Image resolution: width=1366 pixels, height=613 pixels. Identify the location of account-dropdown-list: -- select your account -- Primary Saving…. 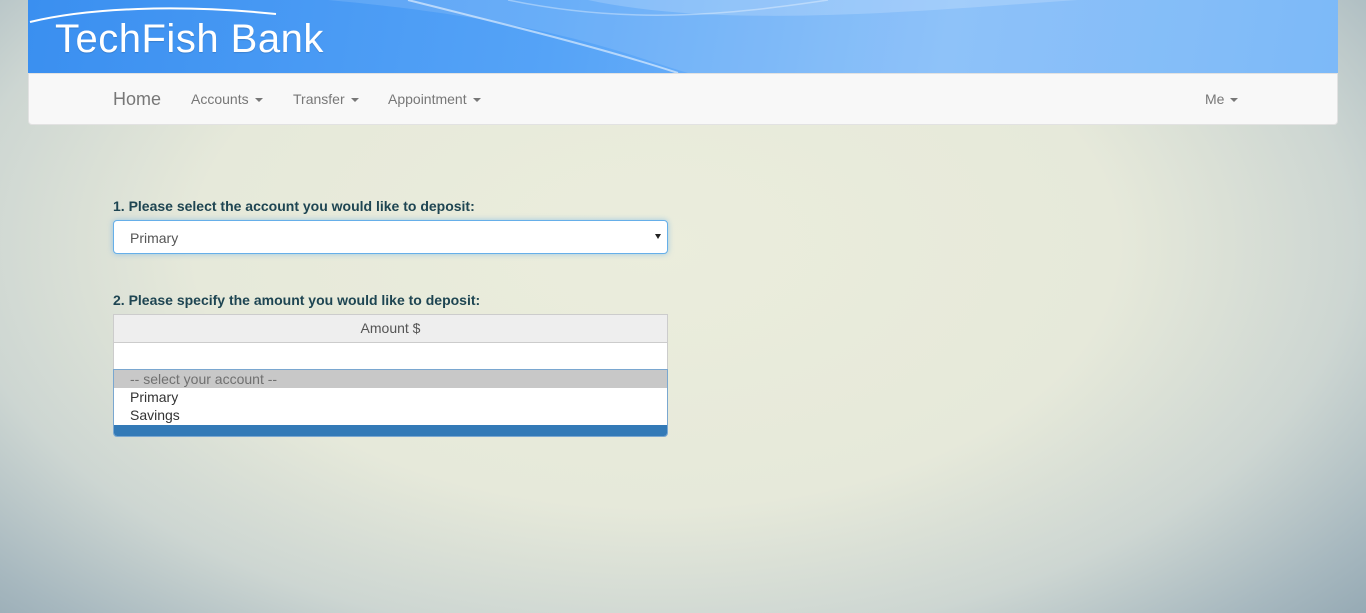
(390, 403).